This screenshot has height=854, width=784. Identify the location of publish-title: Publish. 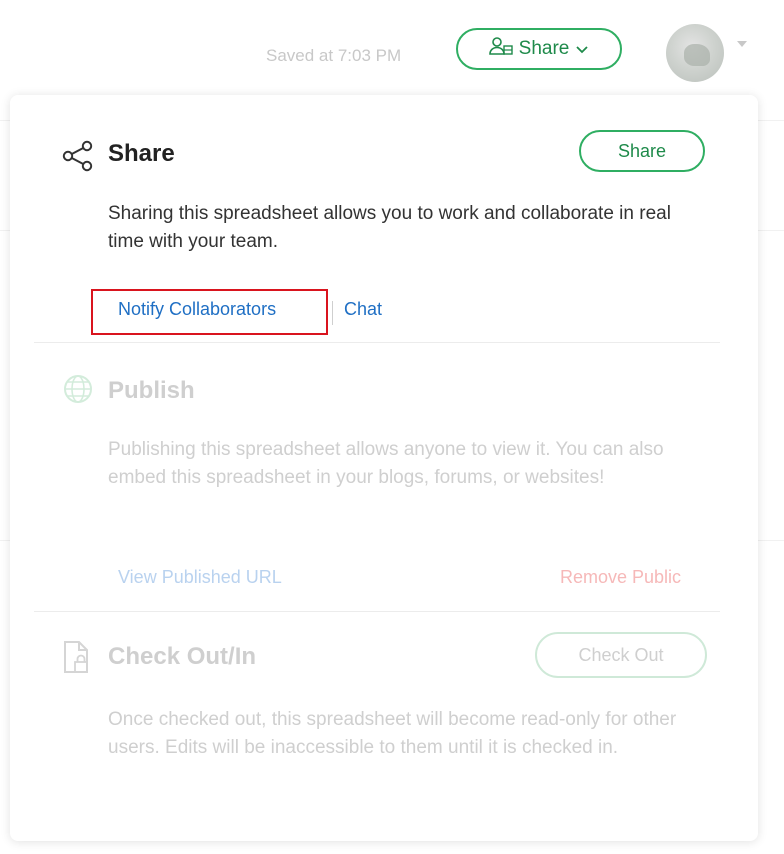
(151, 390).